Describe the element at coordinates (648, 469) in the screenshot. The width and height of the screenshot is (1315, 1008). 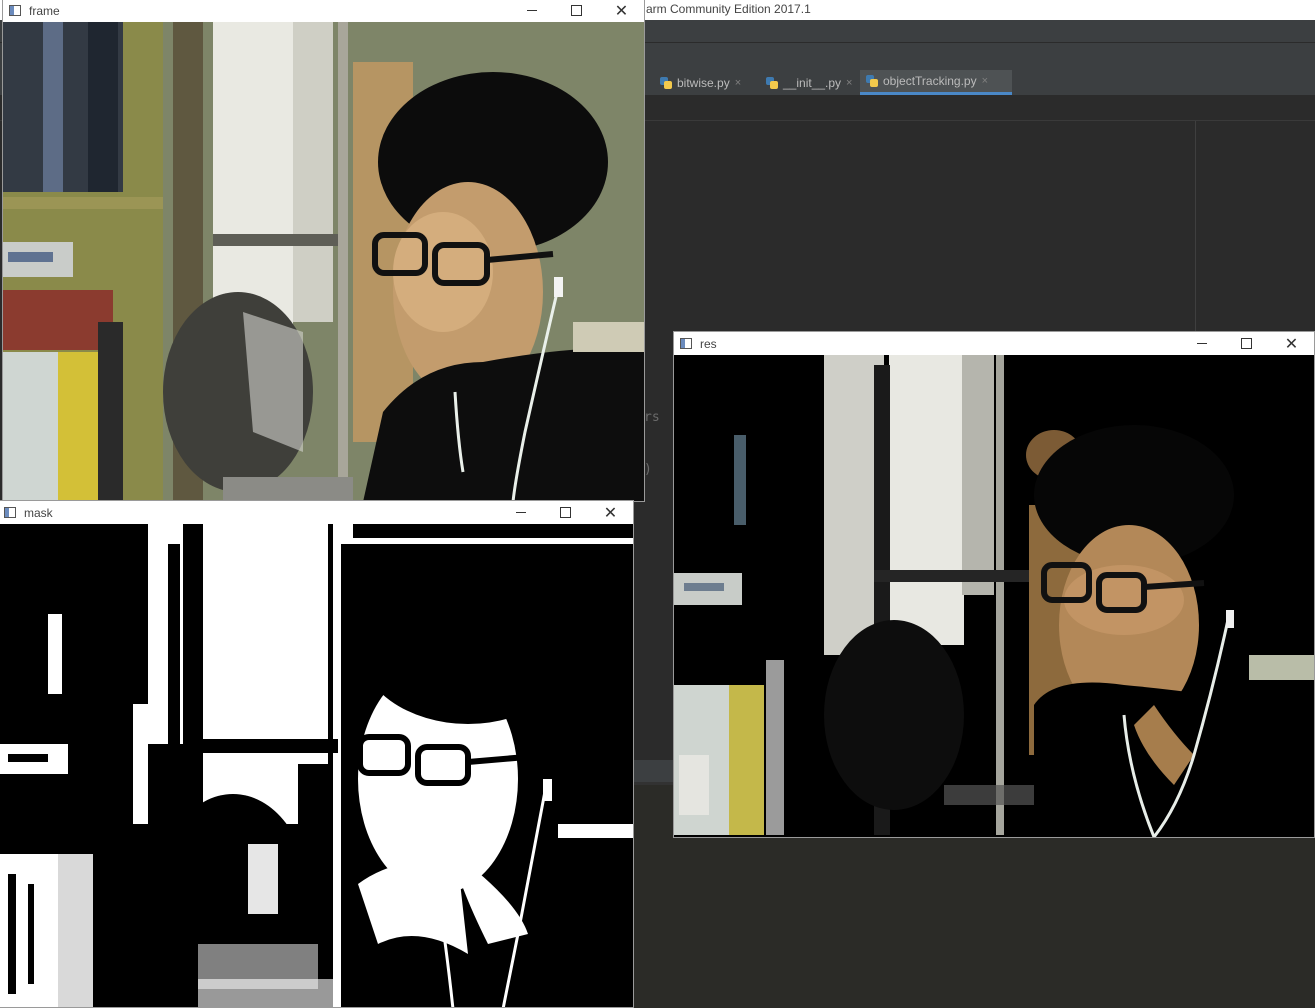
I see `code-fragment: )` at that location.